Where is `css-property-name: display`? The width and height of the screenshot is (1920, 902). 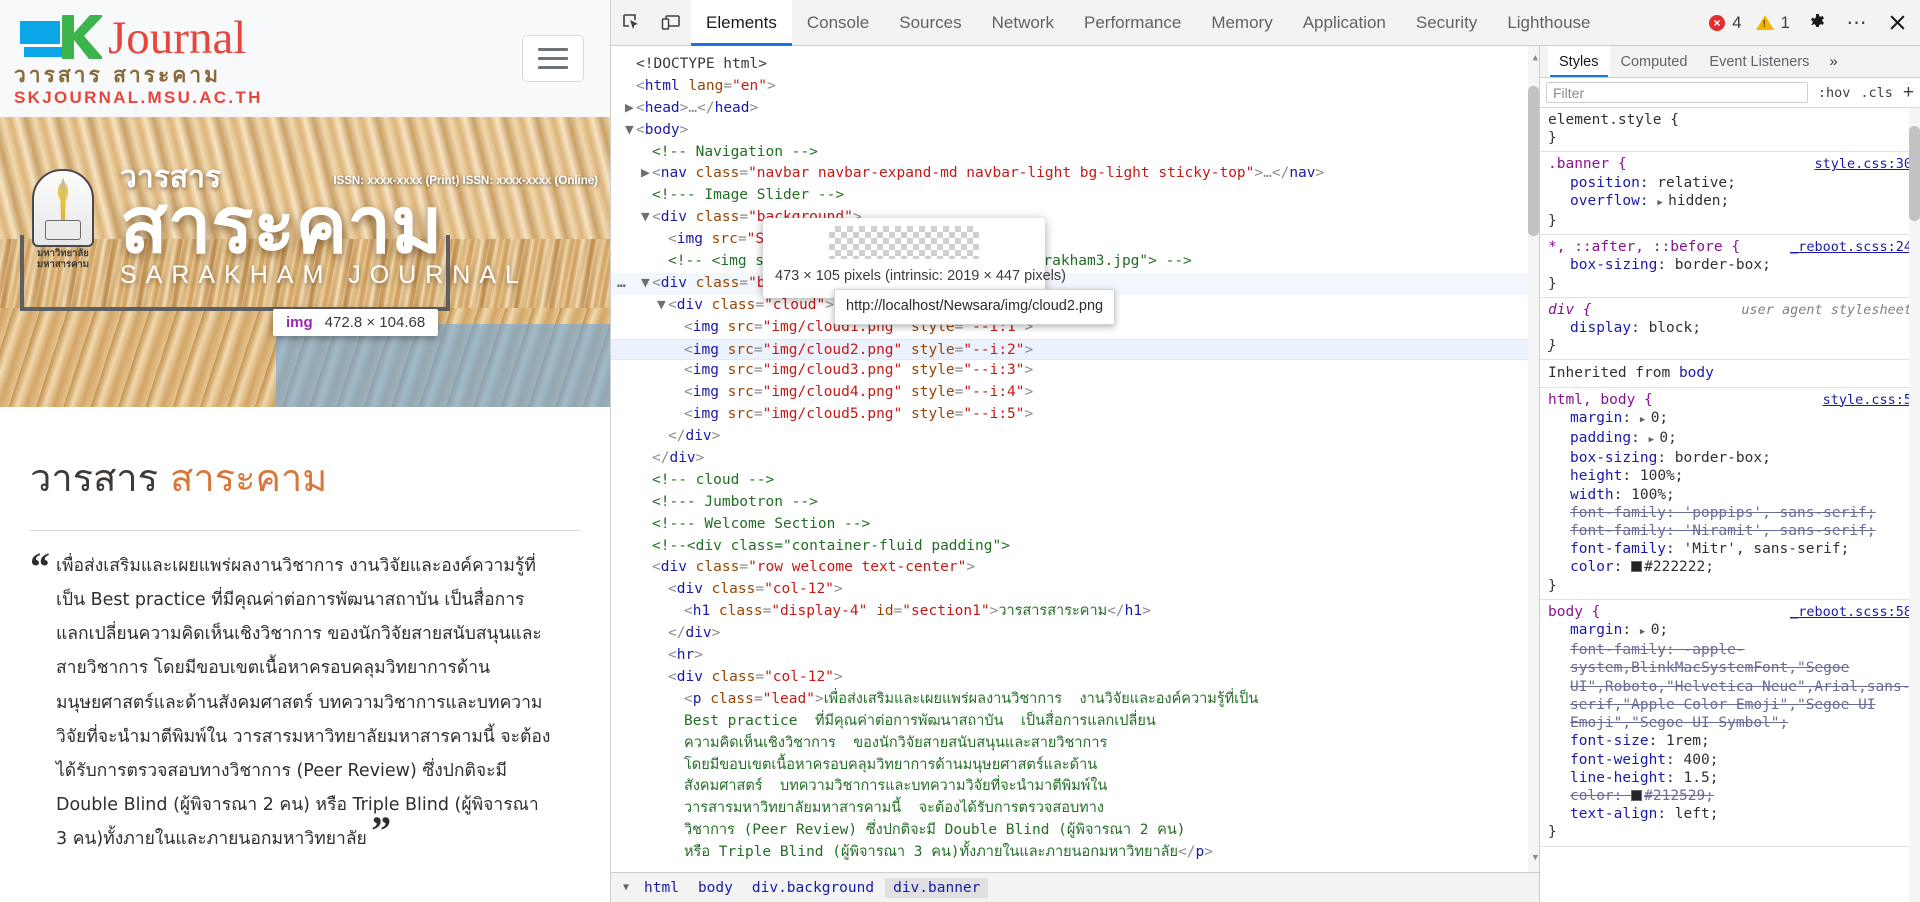
css-property-name: display is located at coordinates (1600, 328).